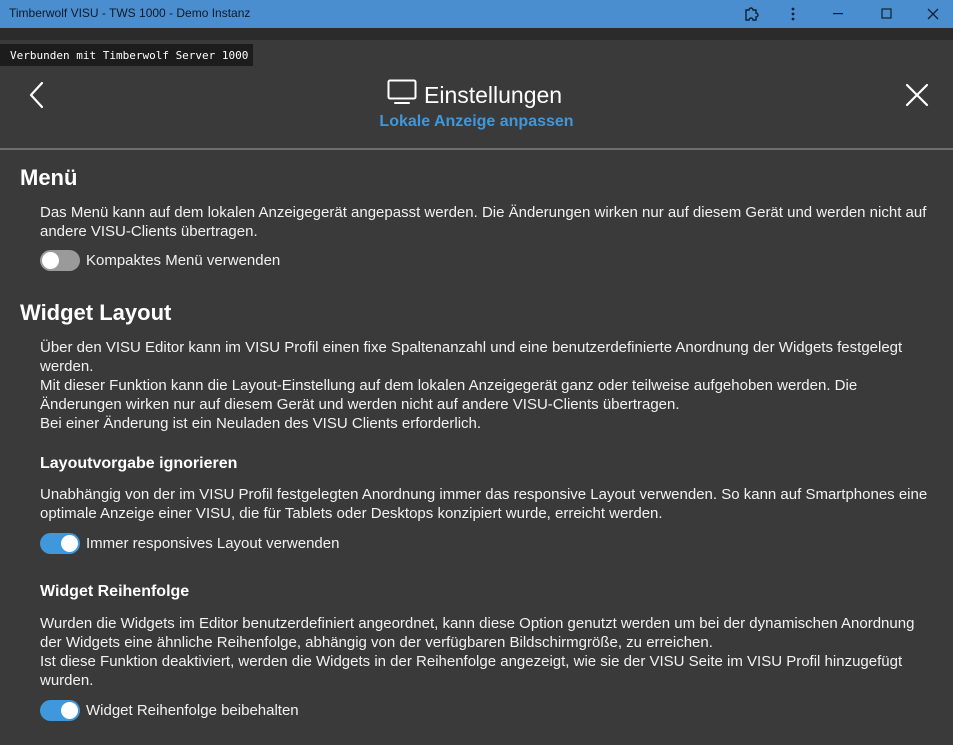 The image size is (953, 745). I want to click on toggle-responsive-layout: Immer responsives Layout verwenden, so click(189, 543).